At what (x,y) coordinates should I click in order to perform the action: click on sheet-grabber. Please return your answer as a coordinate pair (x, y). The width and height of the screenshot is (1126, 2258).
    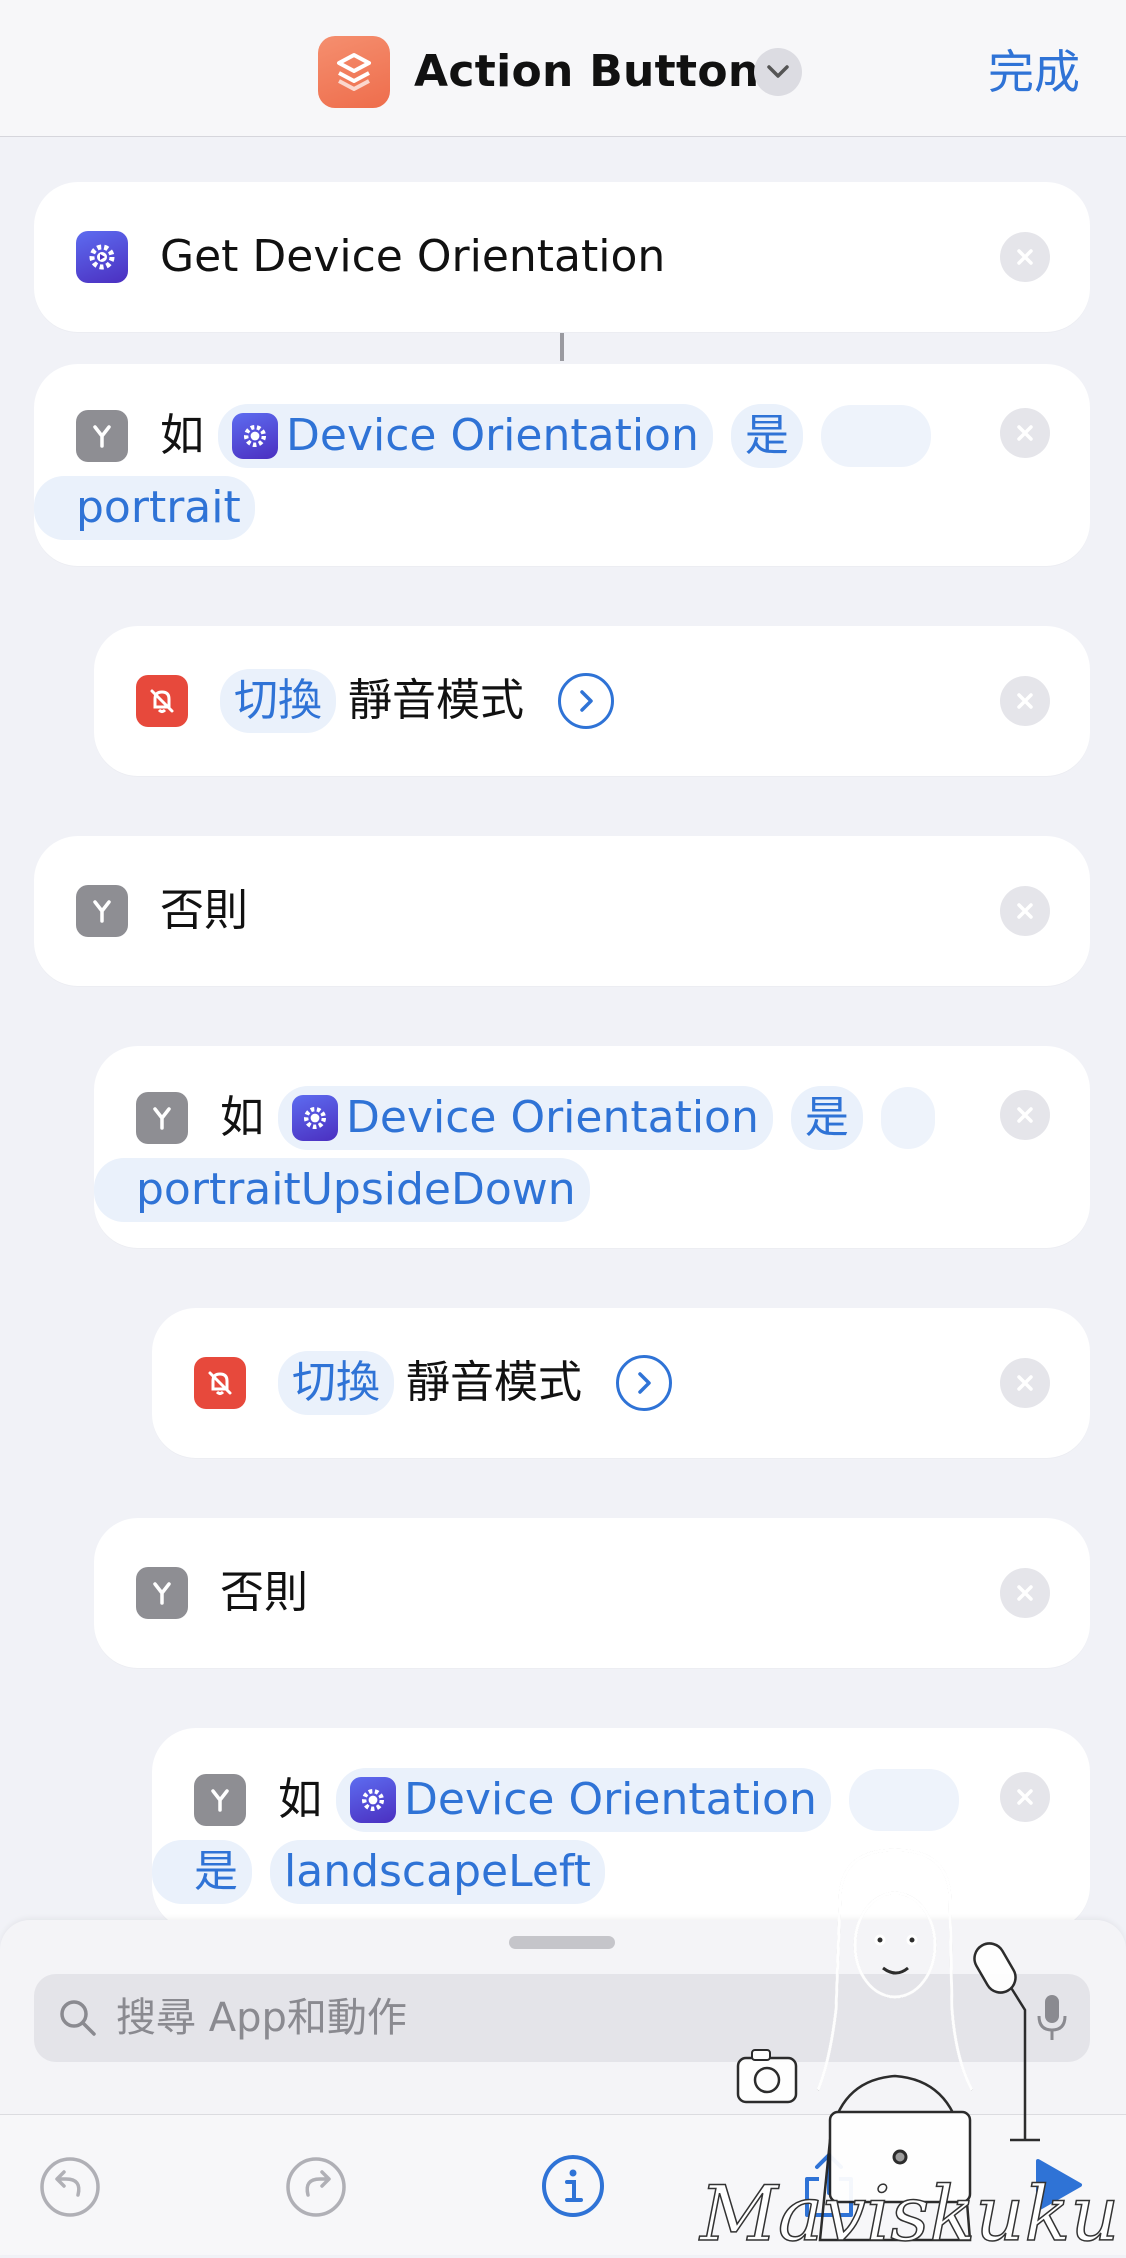
    Looking at the image, I should click on (562, 1942).